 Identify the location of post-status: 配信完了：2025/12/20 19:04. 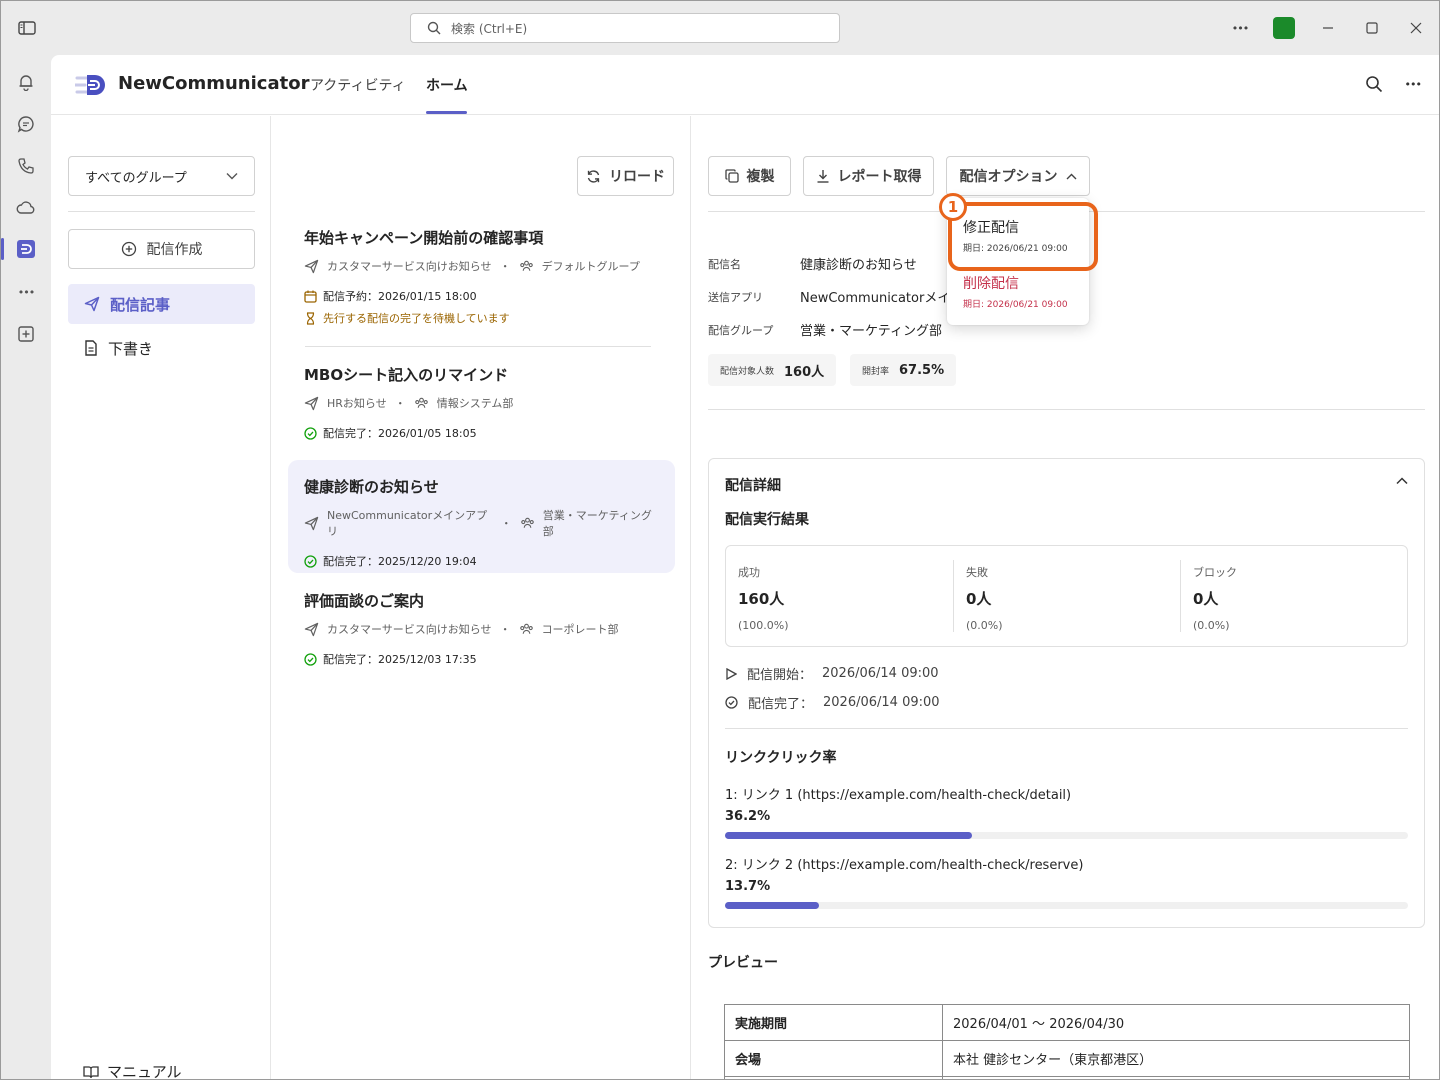
(400, 561).